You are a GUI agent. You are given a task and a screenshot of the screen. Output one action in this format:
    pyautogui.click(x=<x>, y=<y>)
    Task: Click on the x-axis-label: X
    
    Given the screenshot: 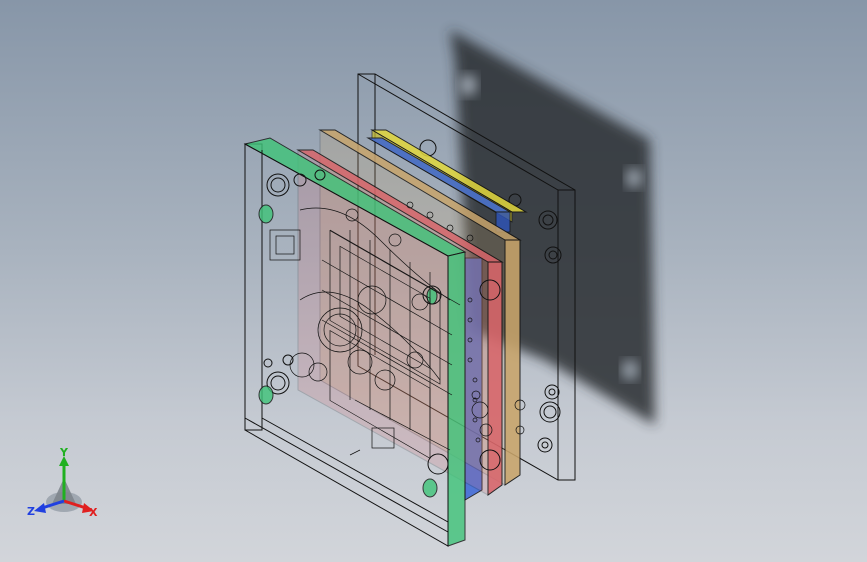 What is the action you would take?
    pyautogui.click(x=93, y=512)
    